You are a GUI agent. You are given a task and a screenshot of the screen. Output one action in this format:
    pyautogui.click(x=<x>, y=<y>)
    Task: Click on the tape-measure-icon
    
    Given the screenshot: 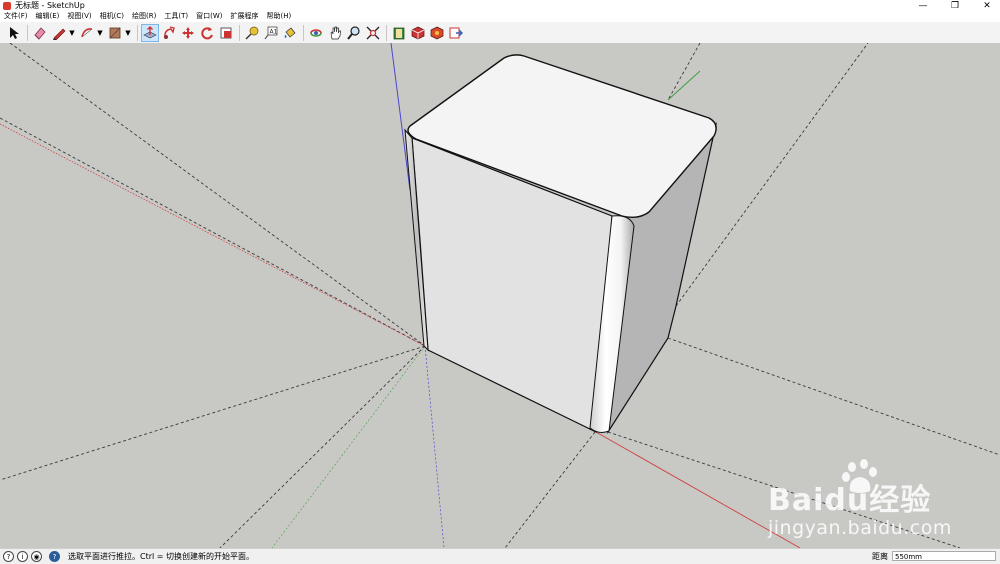 What is the action you would take?
    pyautogui.click(x=252, y=33)
    